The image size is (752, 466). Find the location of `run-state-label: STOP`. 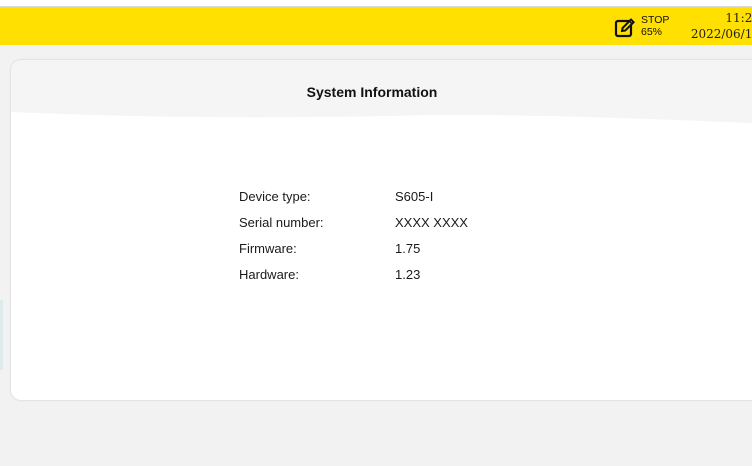

run-state-label: STOP is located at coordinates (655, 20).